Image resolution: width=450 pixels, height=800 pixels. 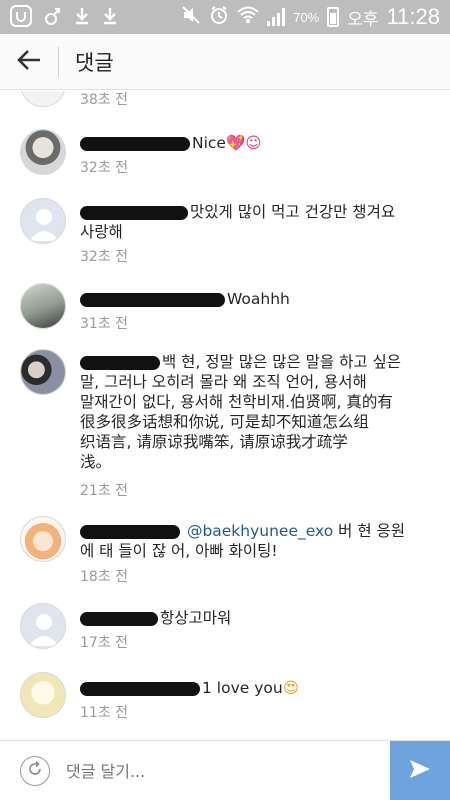 What do you see at coordinates (191, 17) in the screenshot?
I see `mute-icon` at bounding box center [191, 17].